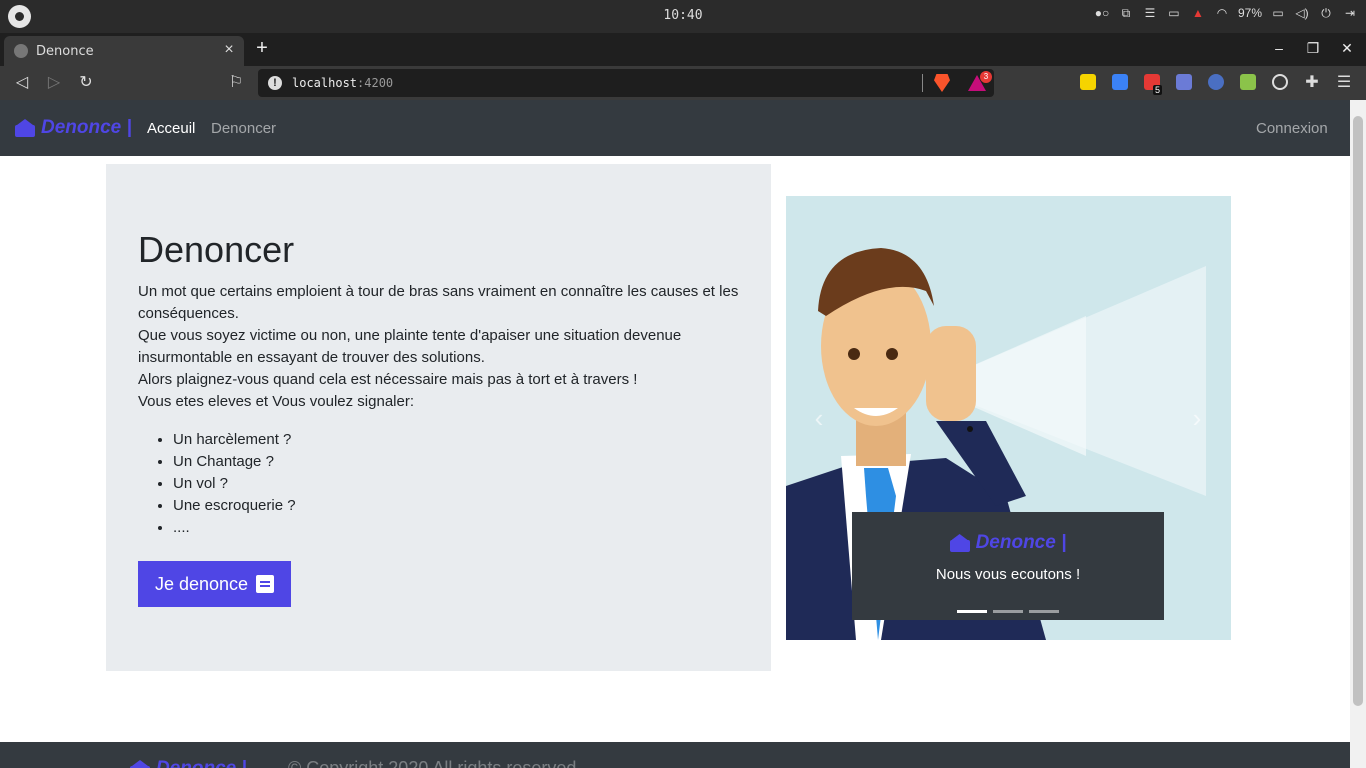  What do you see at coordinates (234, 440) in the screenshot?
I see `list-item: Un harcèlement ?` at bounding box center [234, 440].